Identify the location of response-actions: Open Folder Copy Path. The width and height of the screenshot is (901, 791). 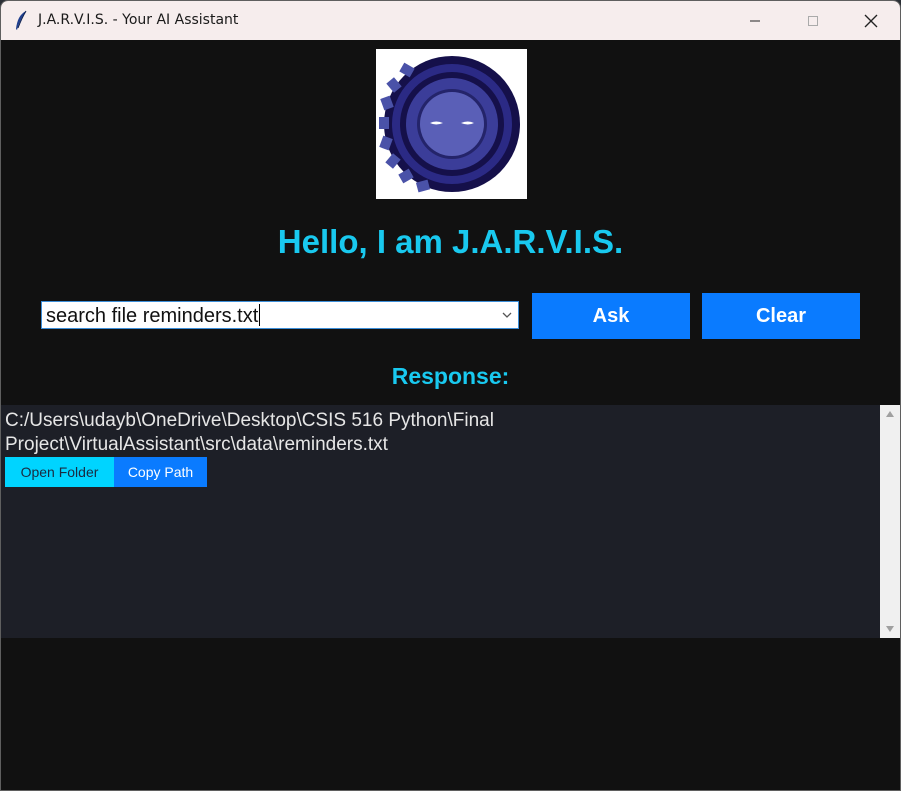
(106, 472).